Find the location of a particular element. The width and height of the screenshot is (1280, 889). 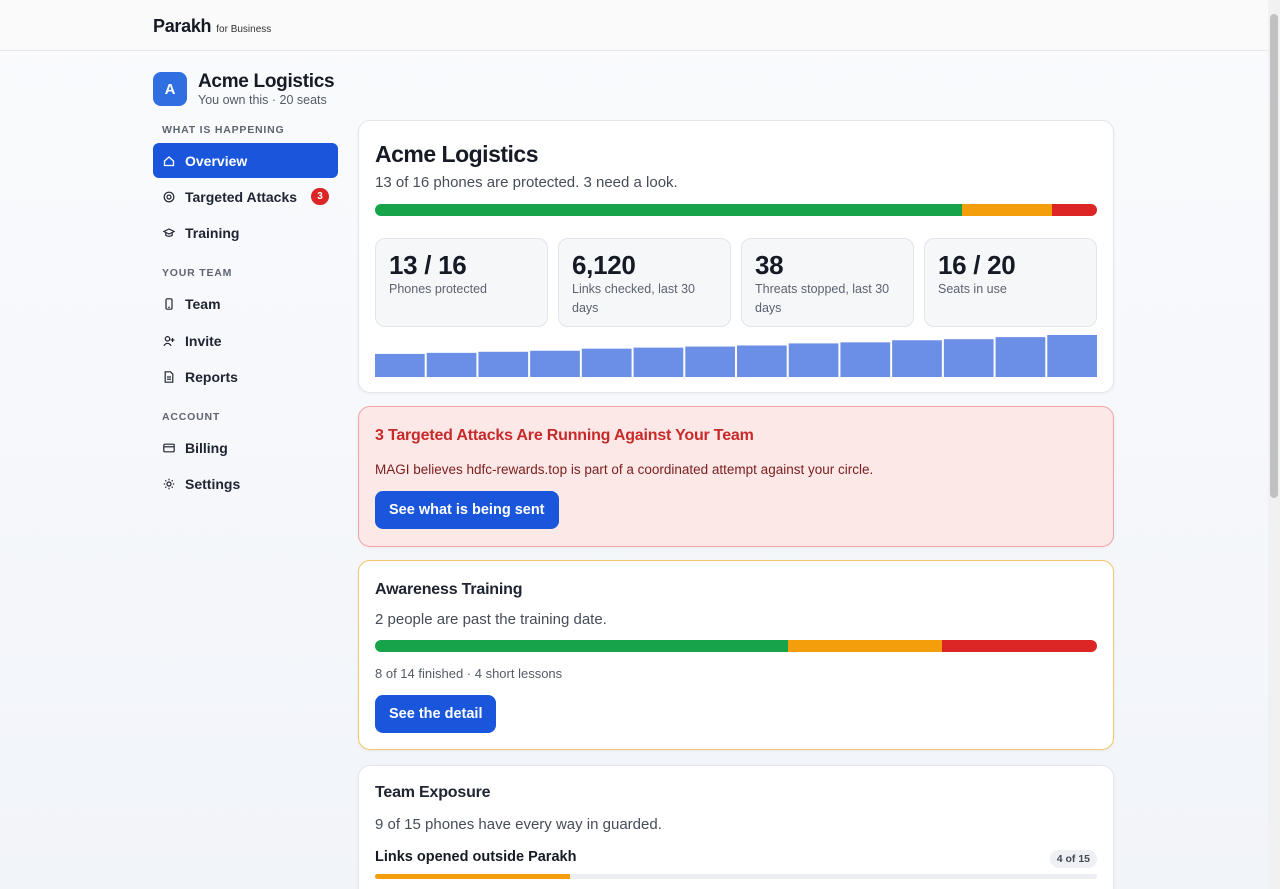

brand-name: Parakh is located at coordinates (182, 26).